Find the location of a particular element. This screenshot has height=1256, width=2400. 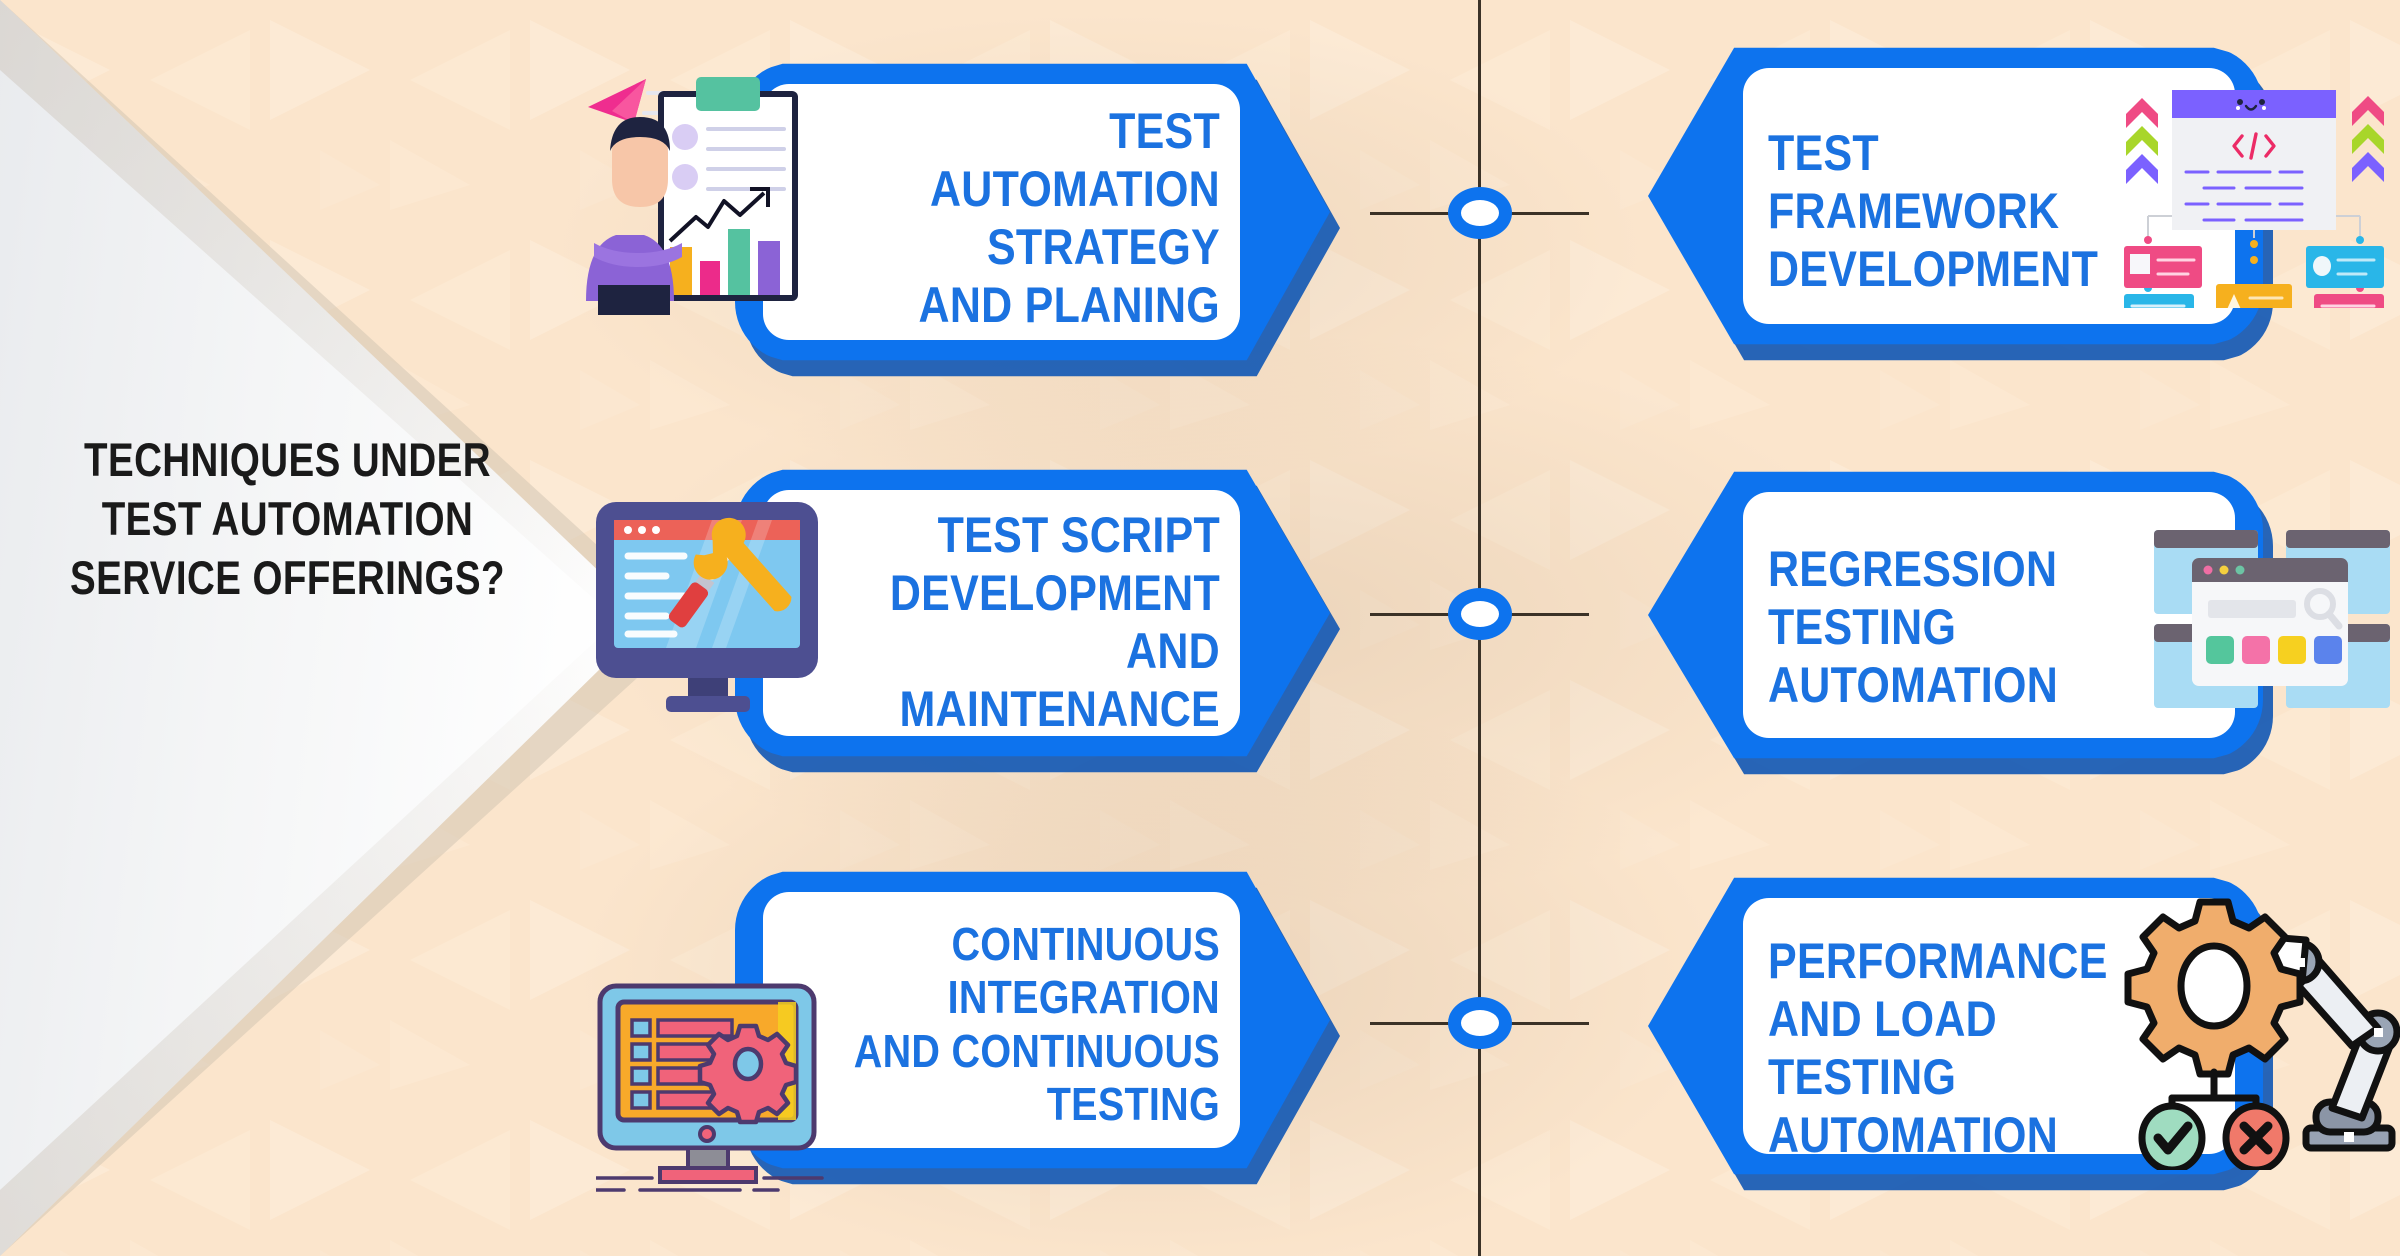

card-label: PERFORMANCE AND LOAD TESTING AUTOMATION is located at coordinates (1938, 1048).